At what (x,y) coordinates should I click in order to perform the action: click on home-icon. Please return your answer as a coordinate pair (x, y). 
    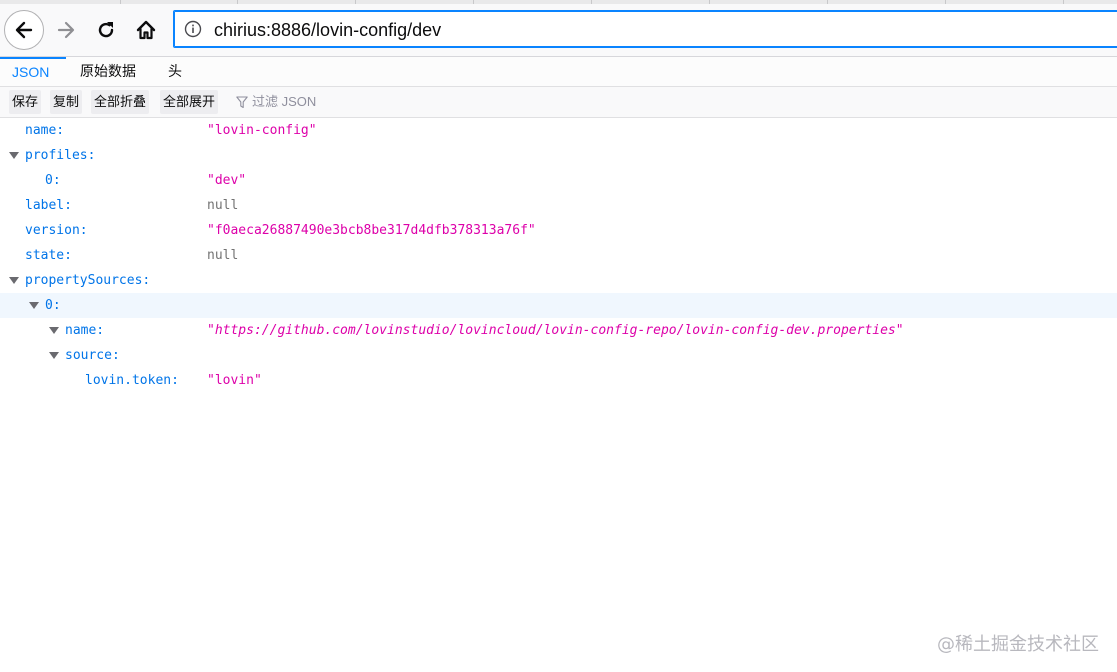
    Looking at the image, I should click on (146, 30).